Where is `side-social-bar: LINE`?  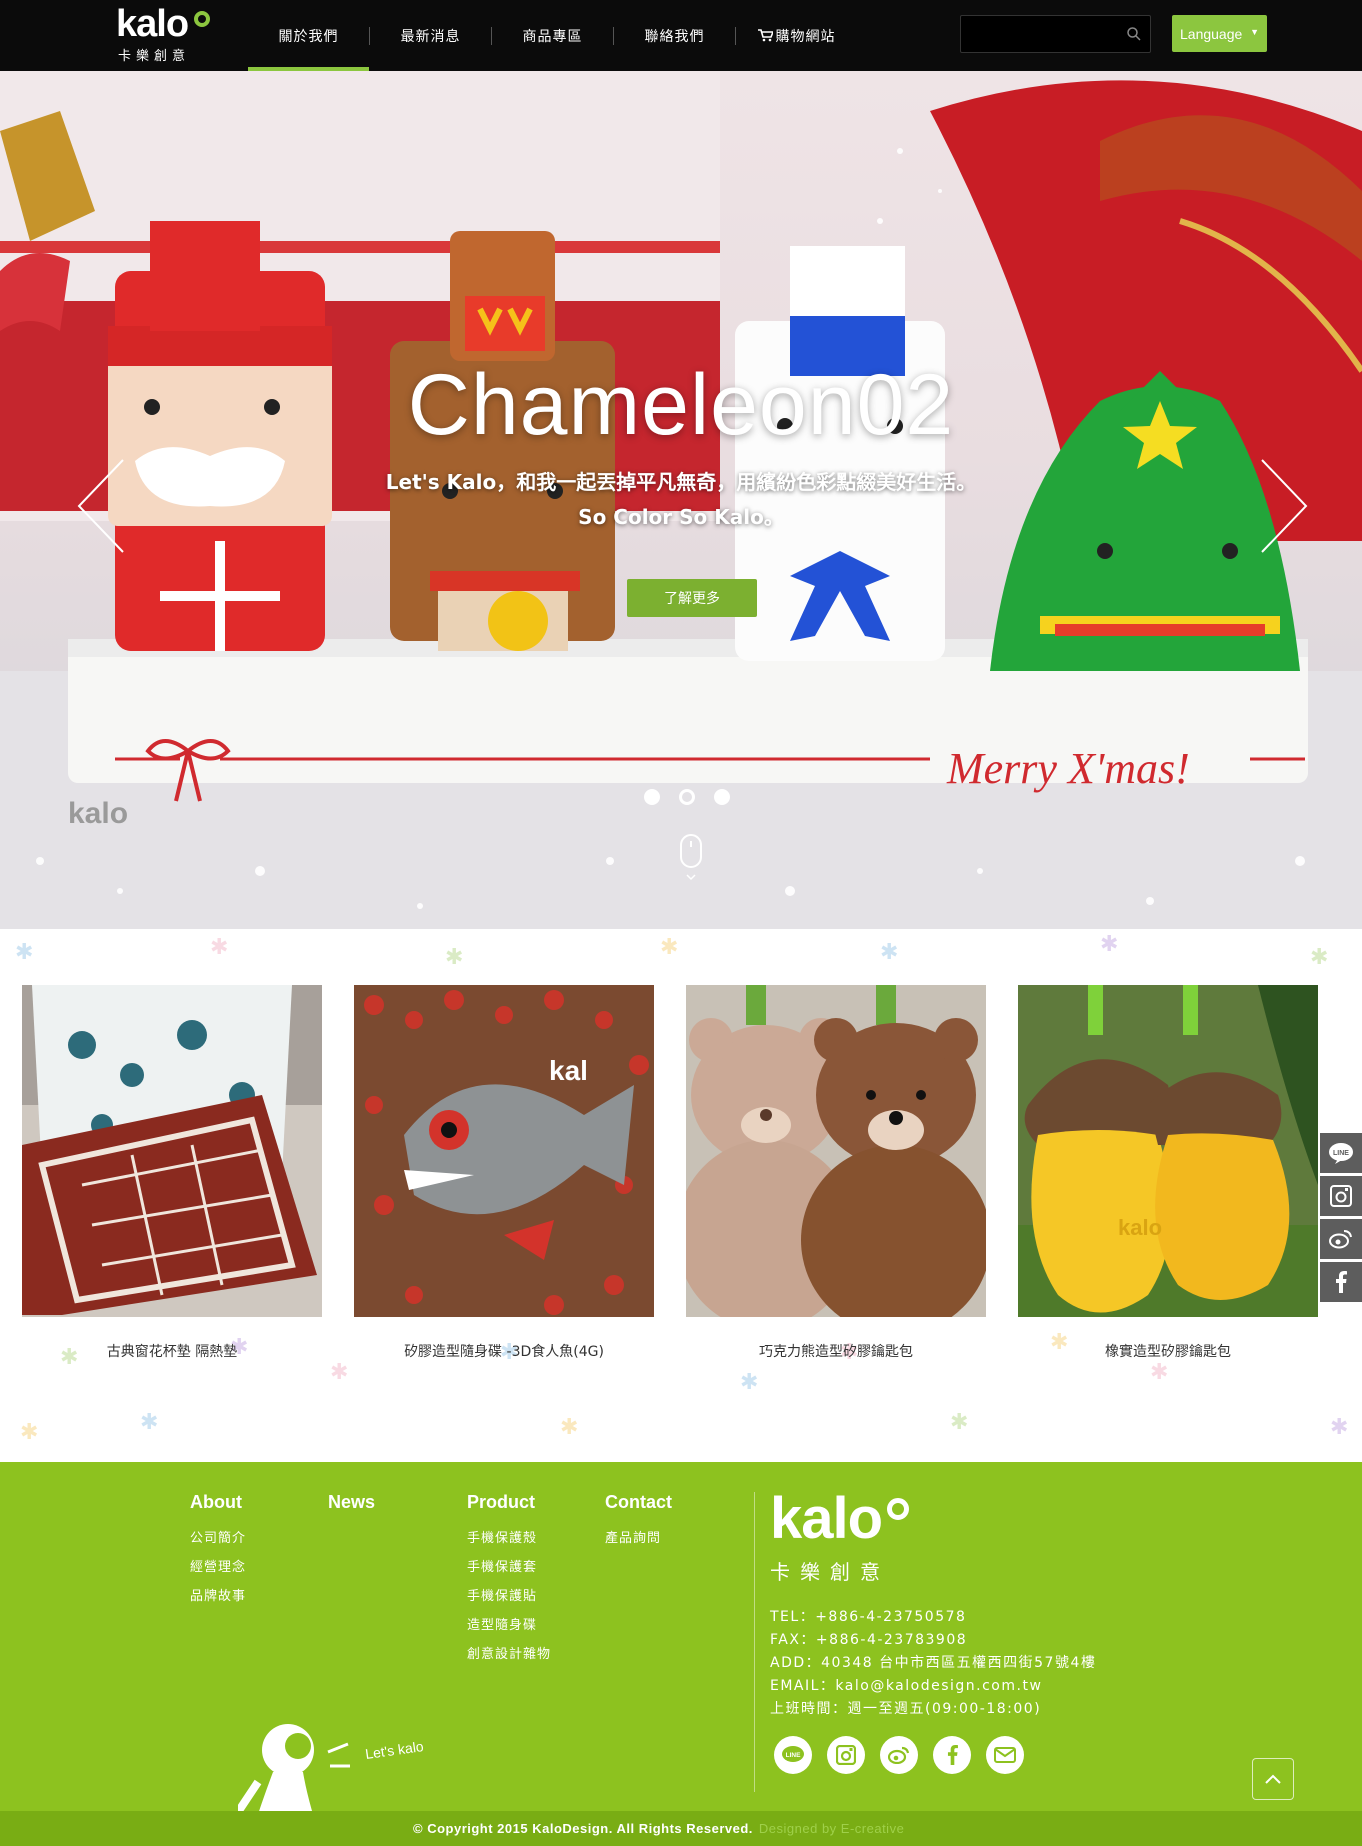 side-social-bar: LINE is located at coordinates (1341, 1219).